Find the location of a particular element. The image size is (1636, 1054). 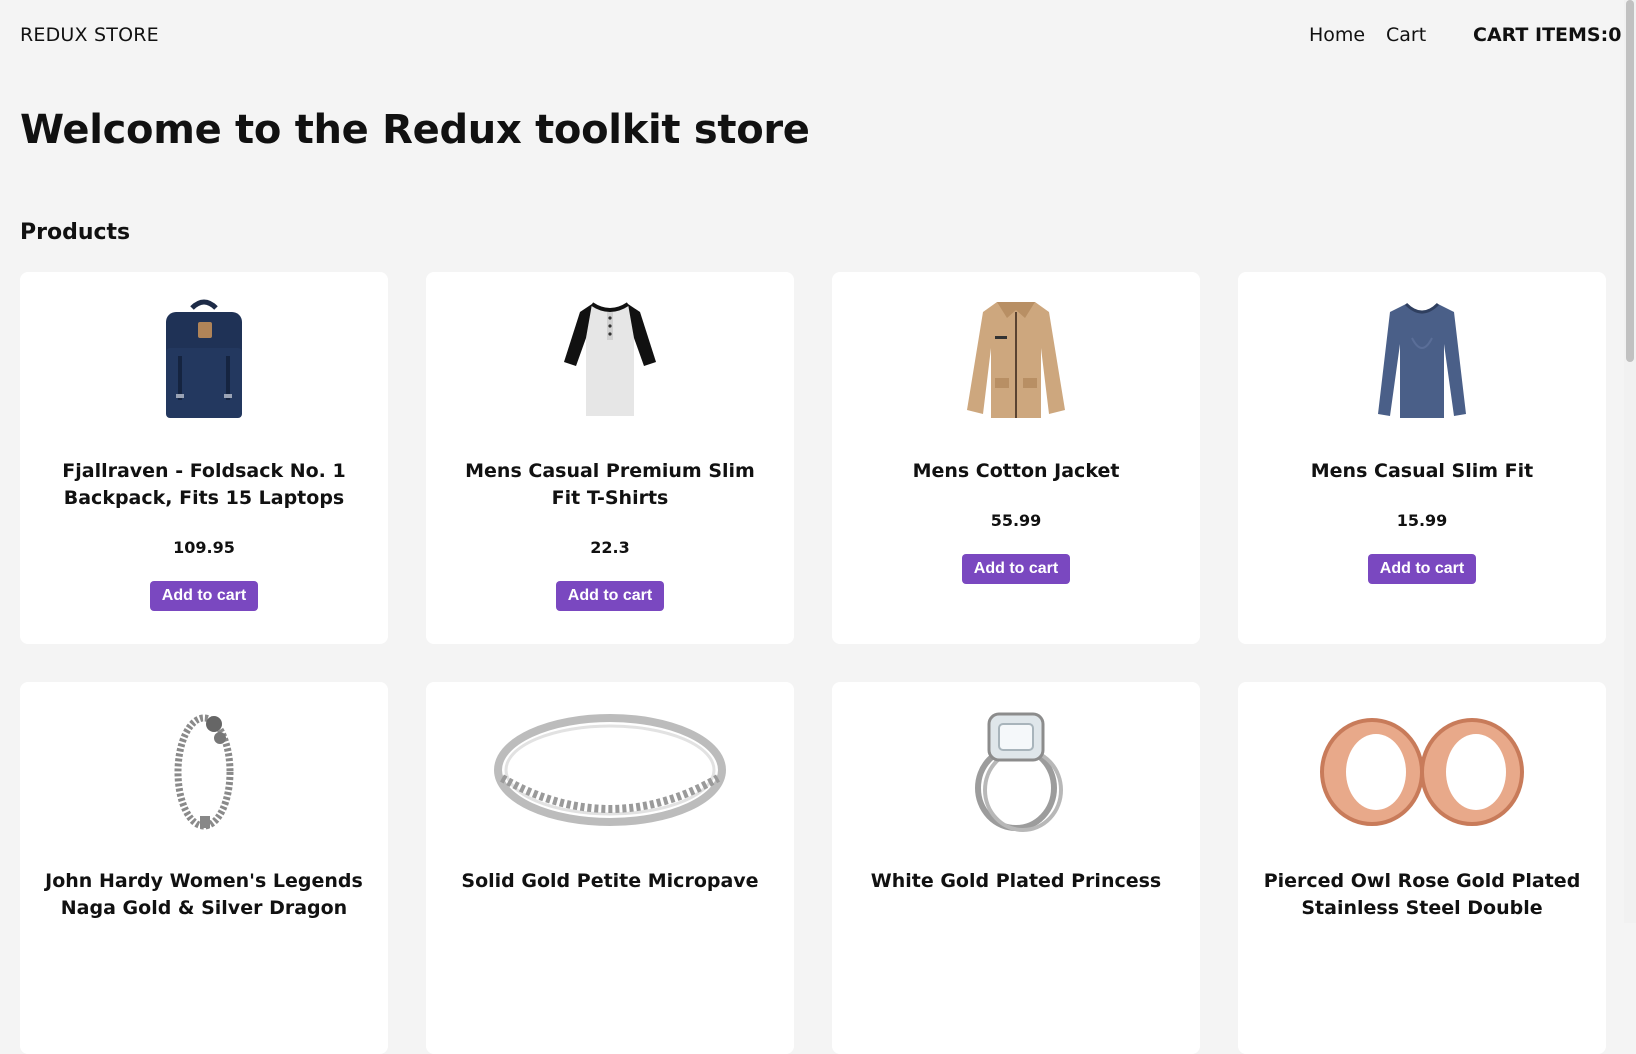

section-title: Products is located at coordinates (75, 232).